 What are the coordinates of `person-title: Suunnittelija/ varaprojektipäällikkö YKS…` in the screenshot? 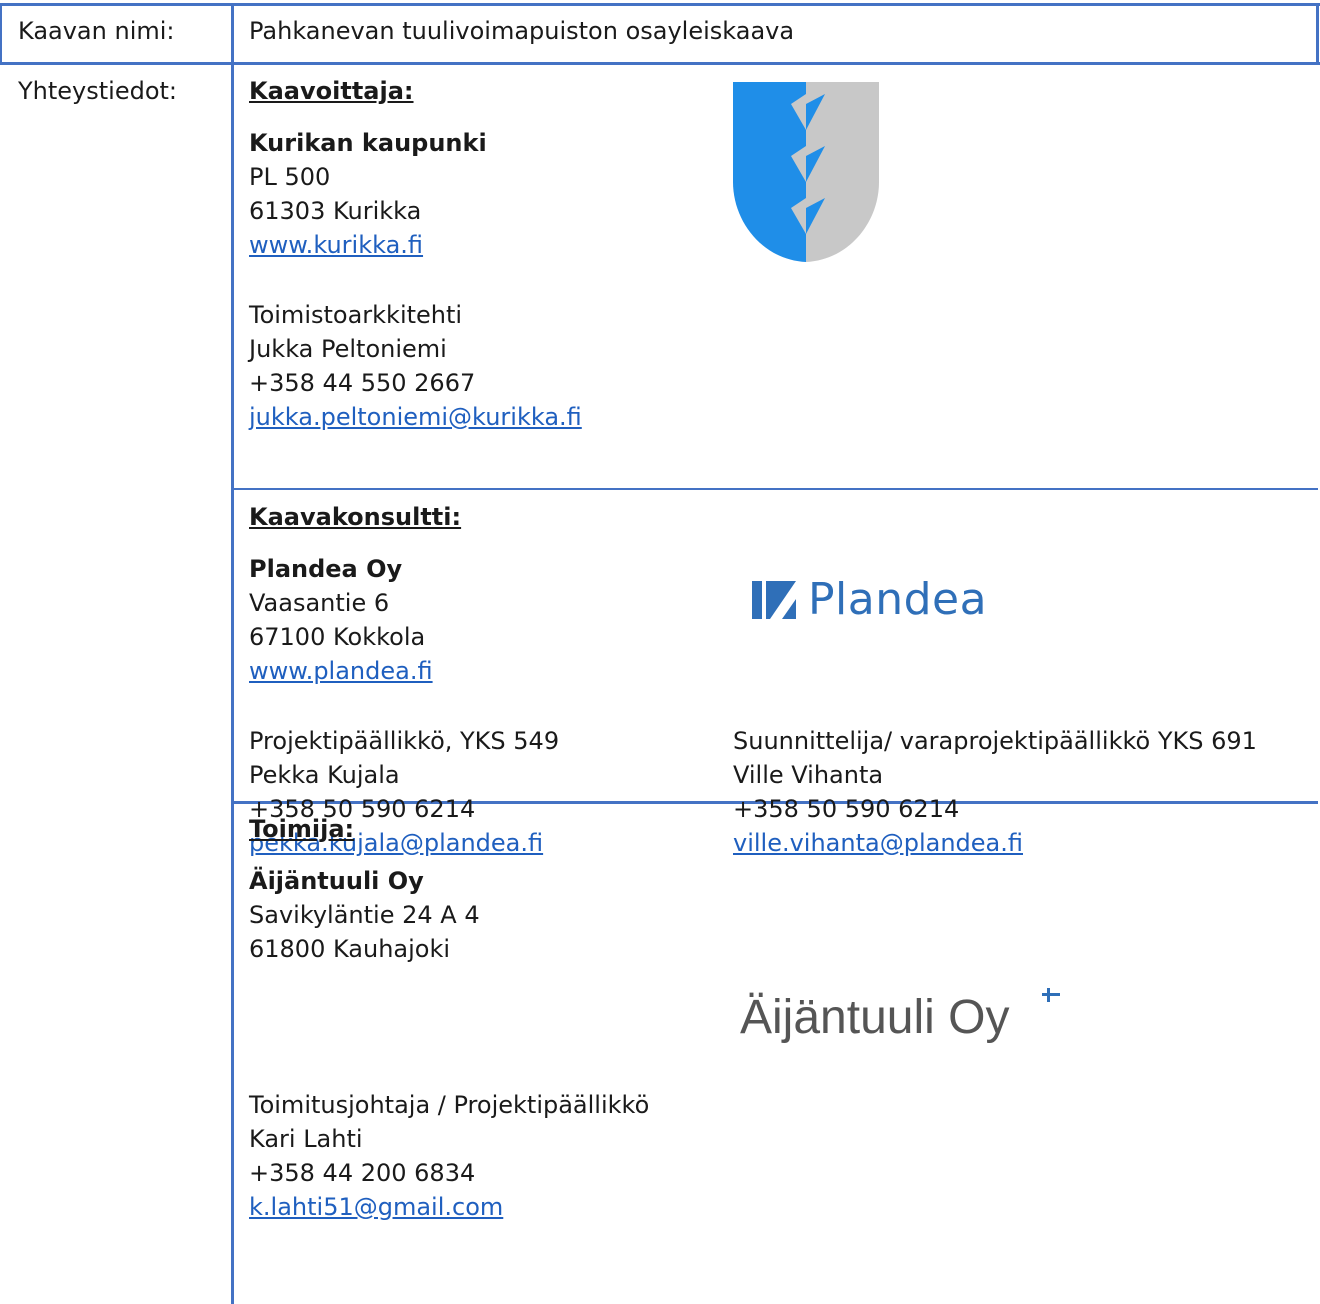 It's located at (995, 741).